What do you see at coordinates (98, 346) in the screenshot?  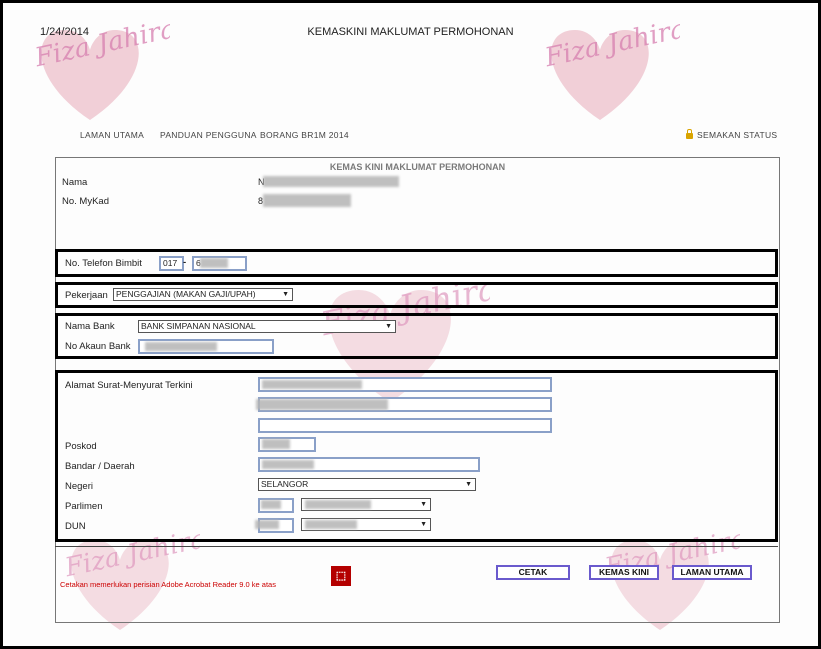 I see `akaun-label: No Akaun Bank` at bounding box center [98, 346].